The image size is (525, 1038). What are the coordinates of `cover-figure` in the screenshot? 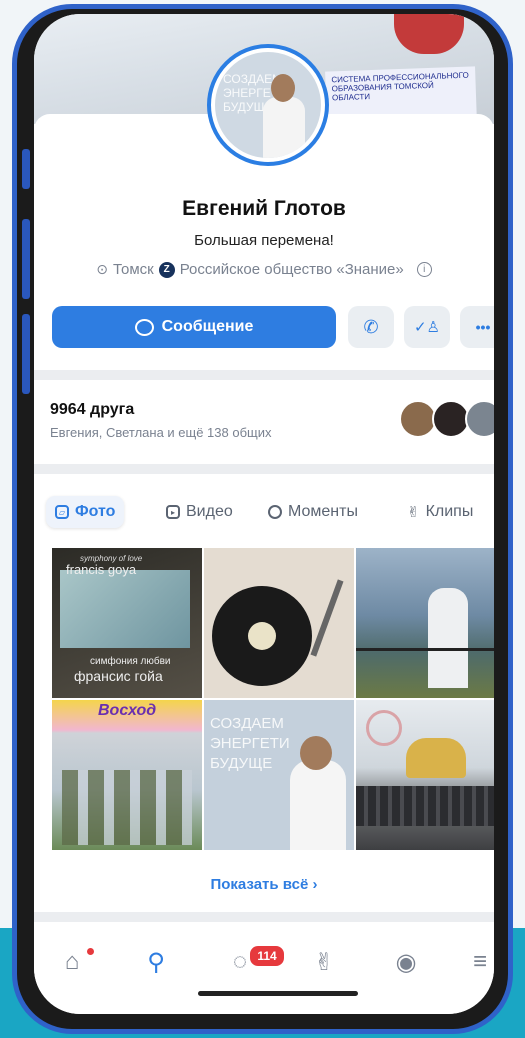 It's located at (429, 34).